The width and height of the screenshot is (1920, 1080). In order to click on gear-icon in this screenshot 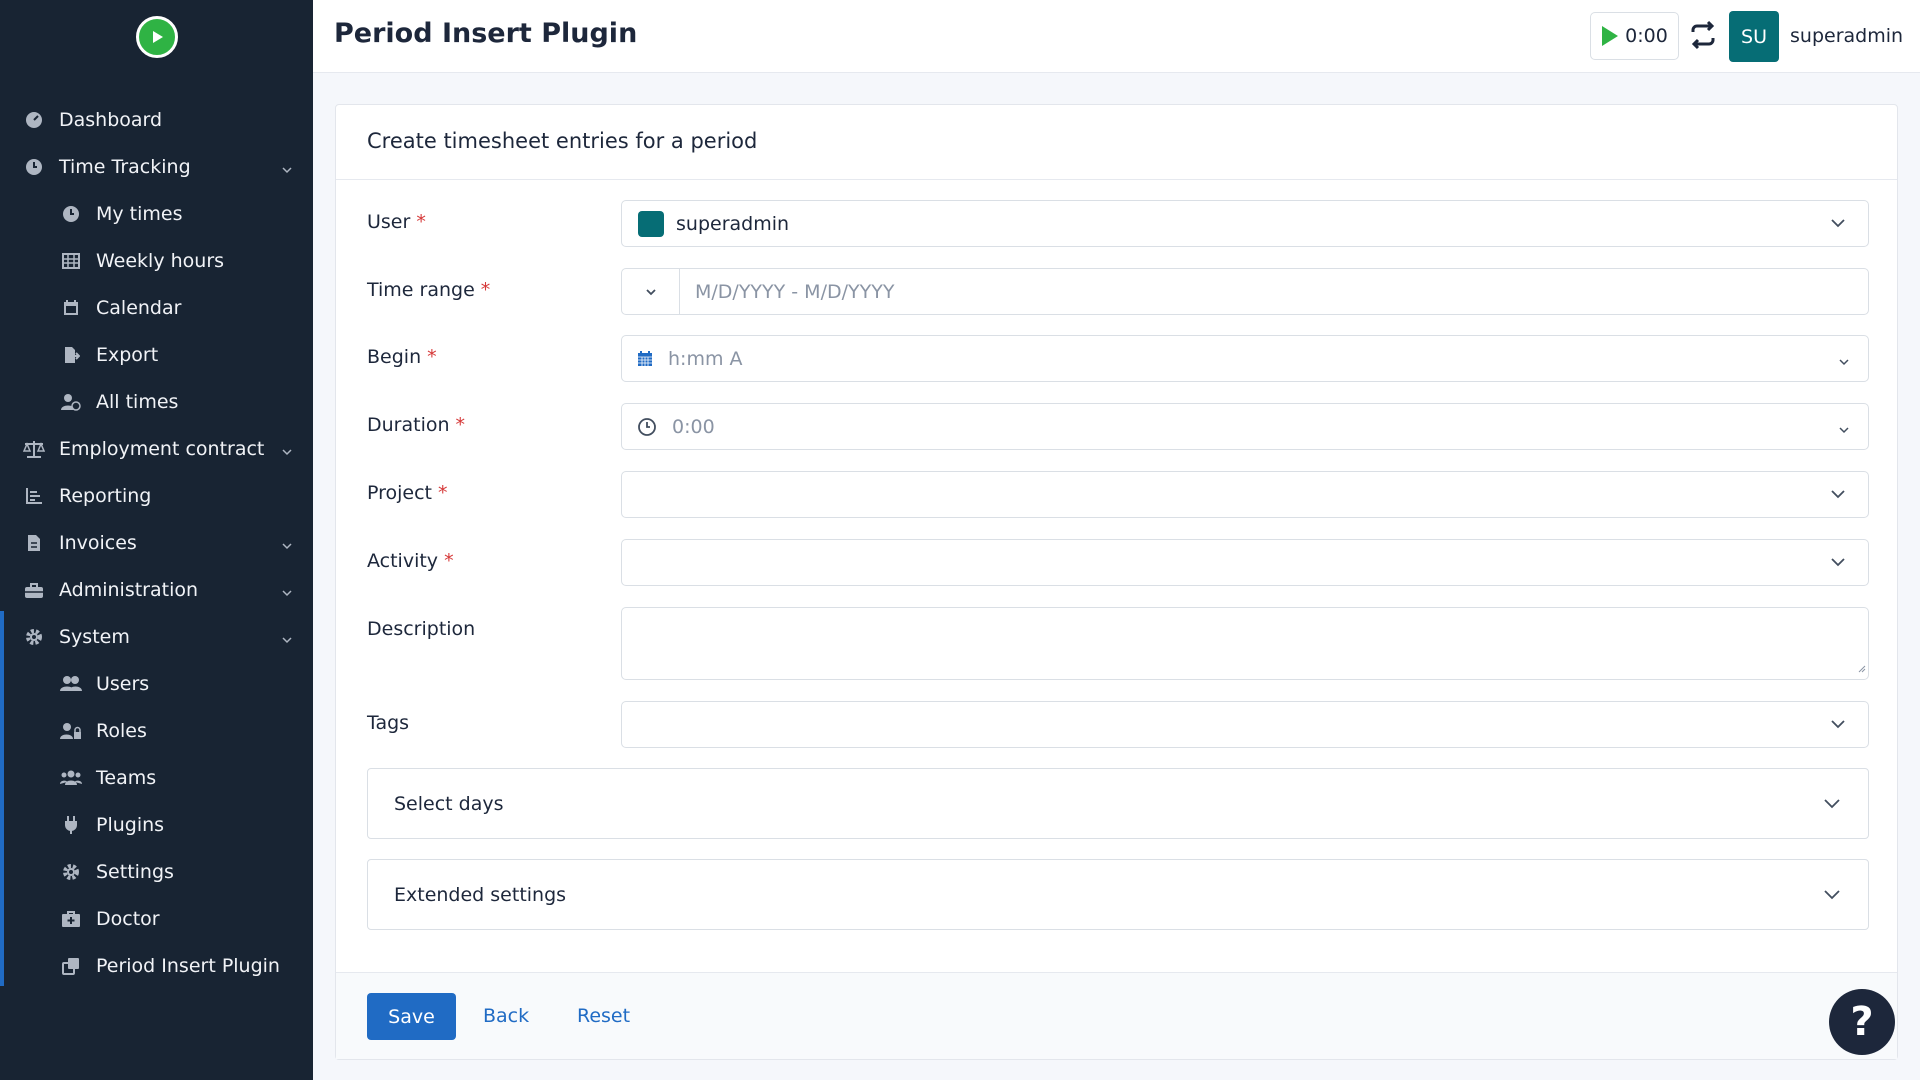, I will do `click(71, 872)`.